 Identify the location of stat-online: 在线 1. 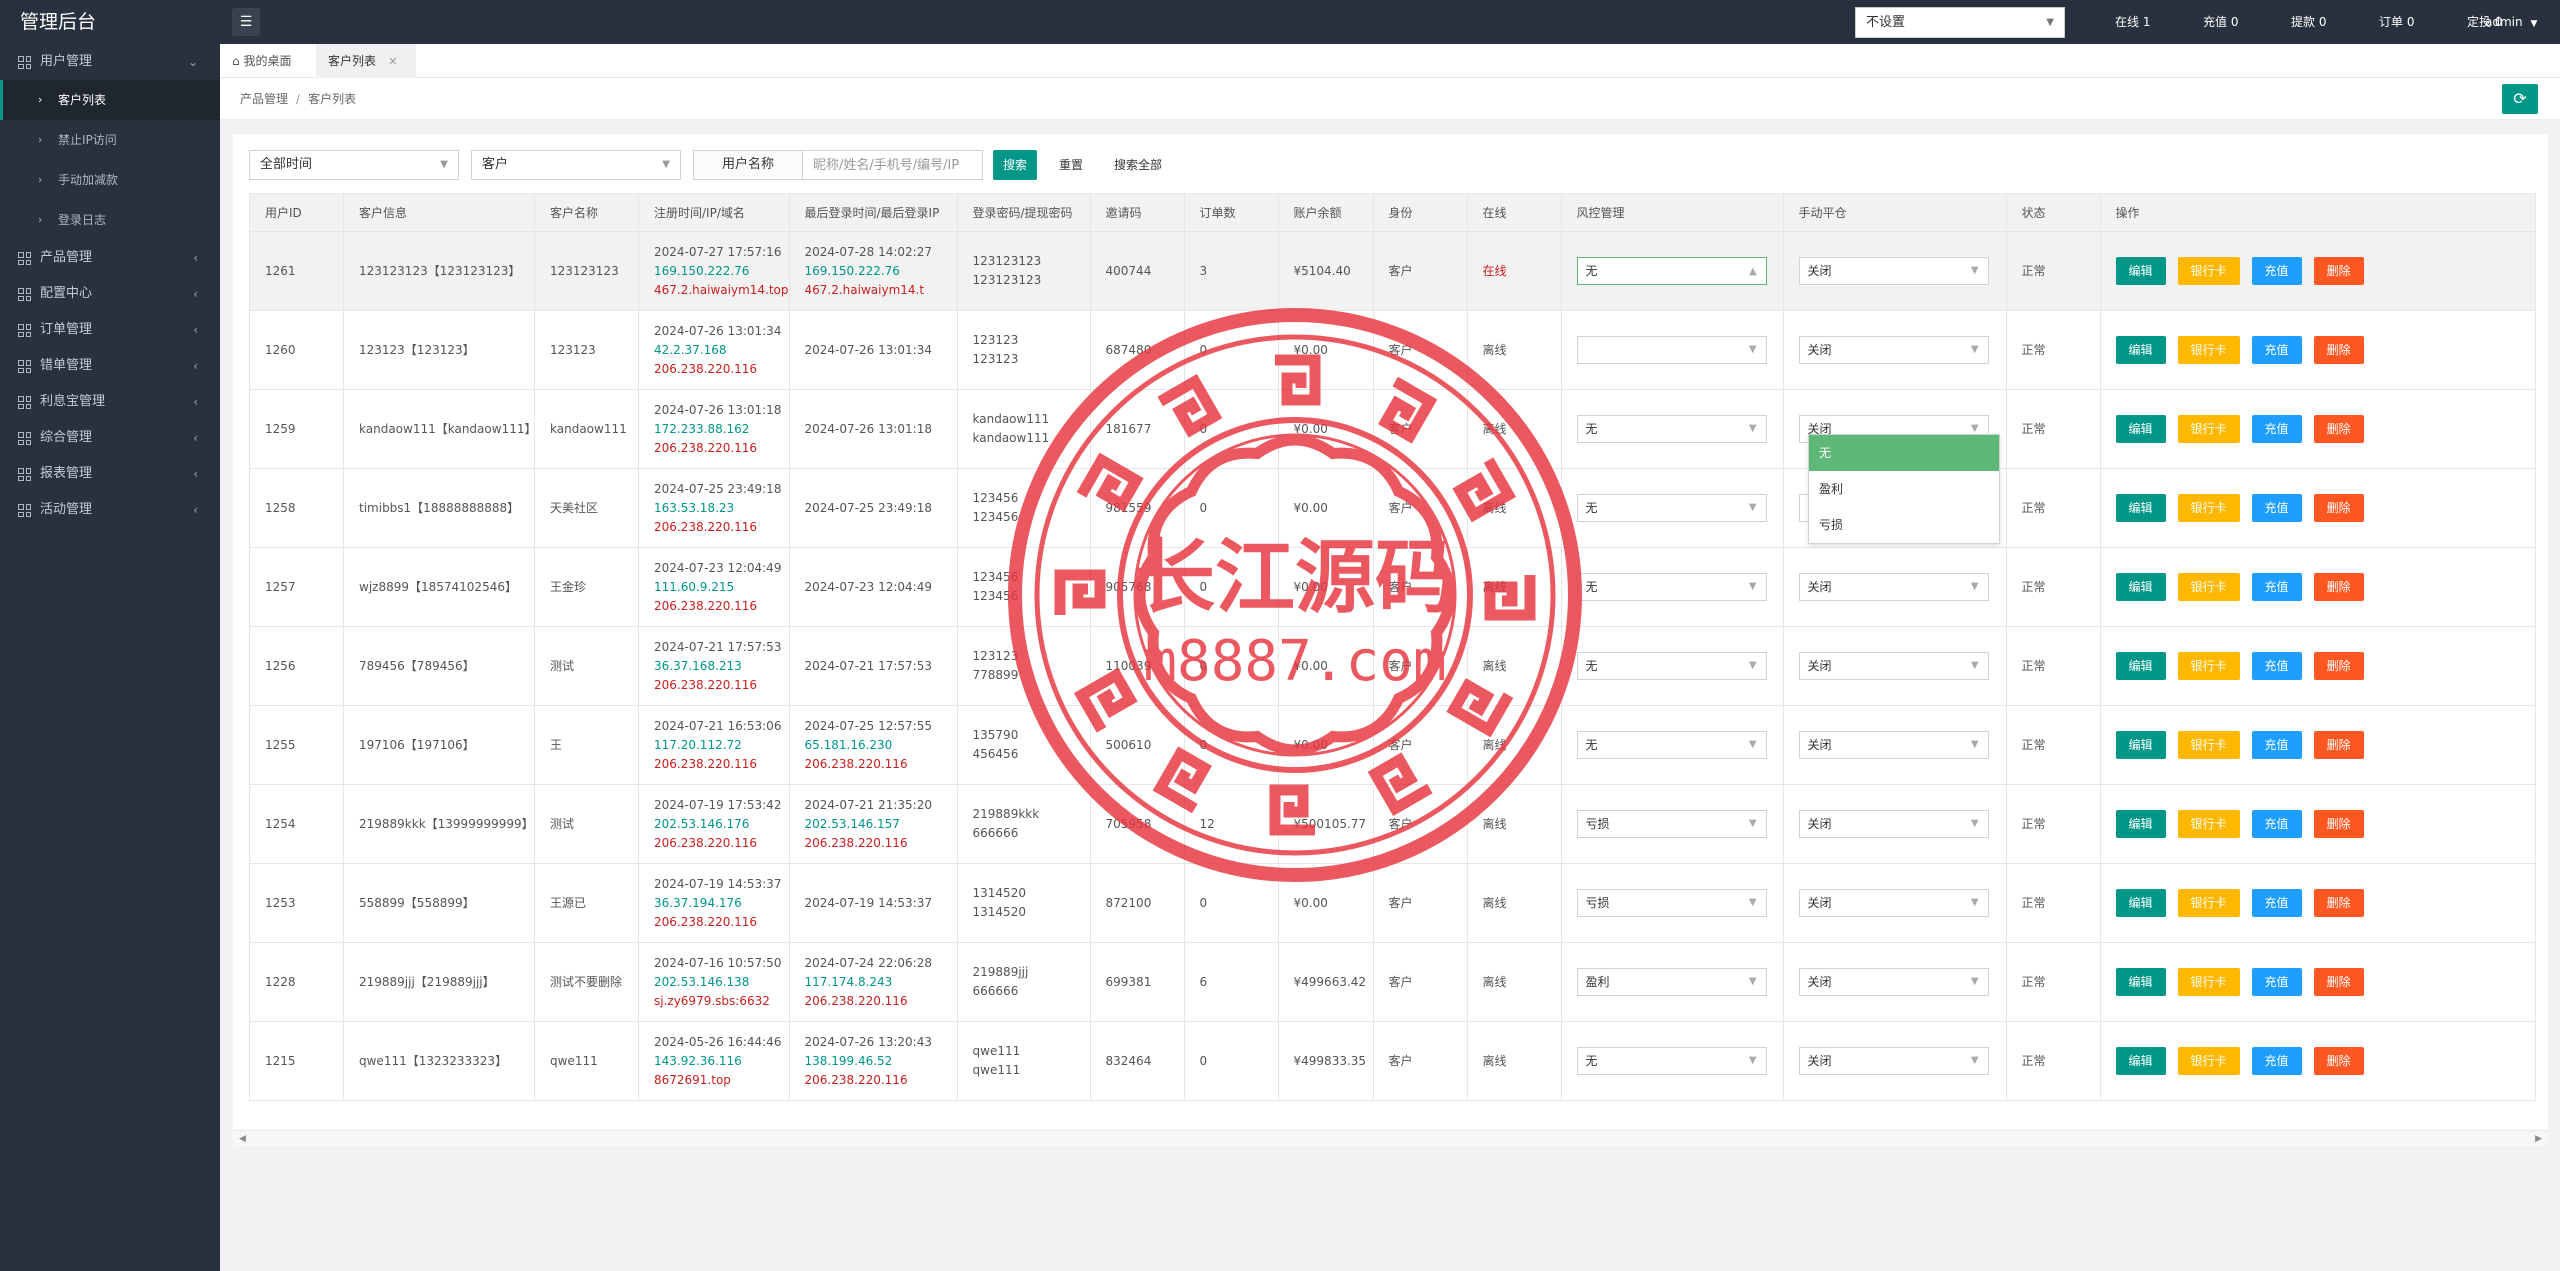
(2159, 22).